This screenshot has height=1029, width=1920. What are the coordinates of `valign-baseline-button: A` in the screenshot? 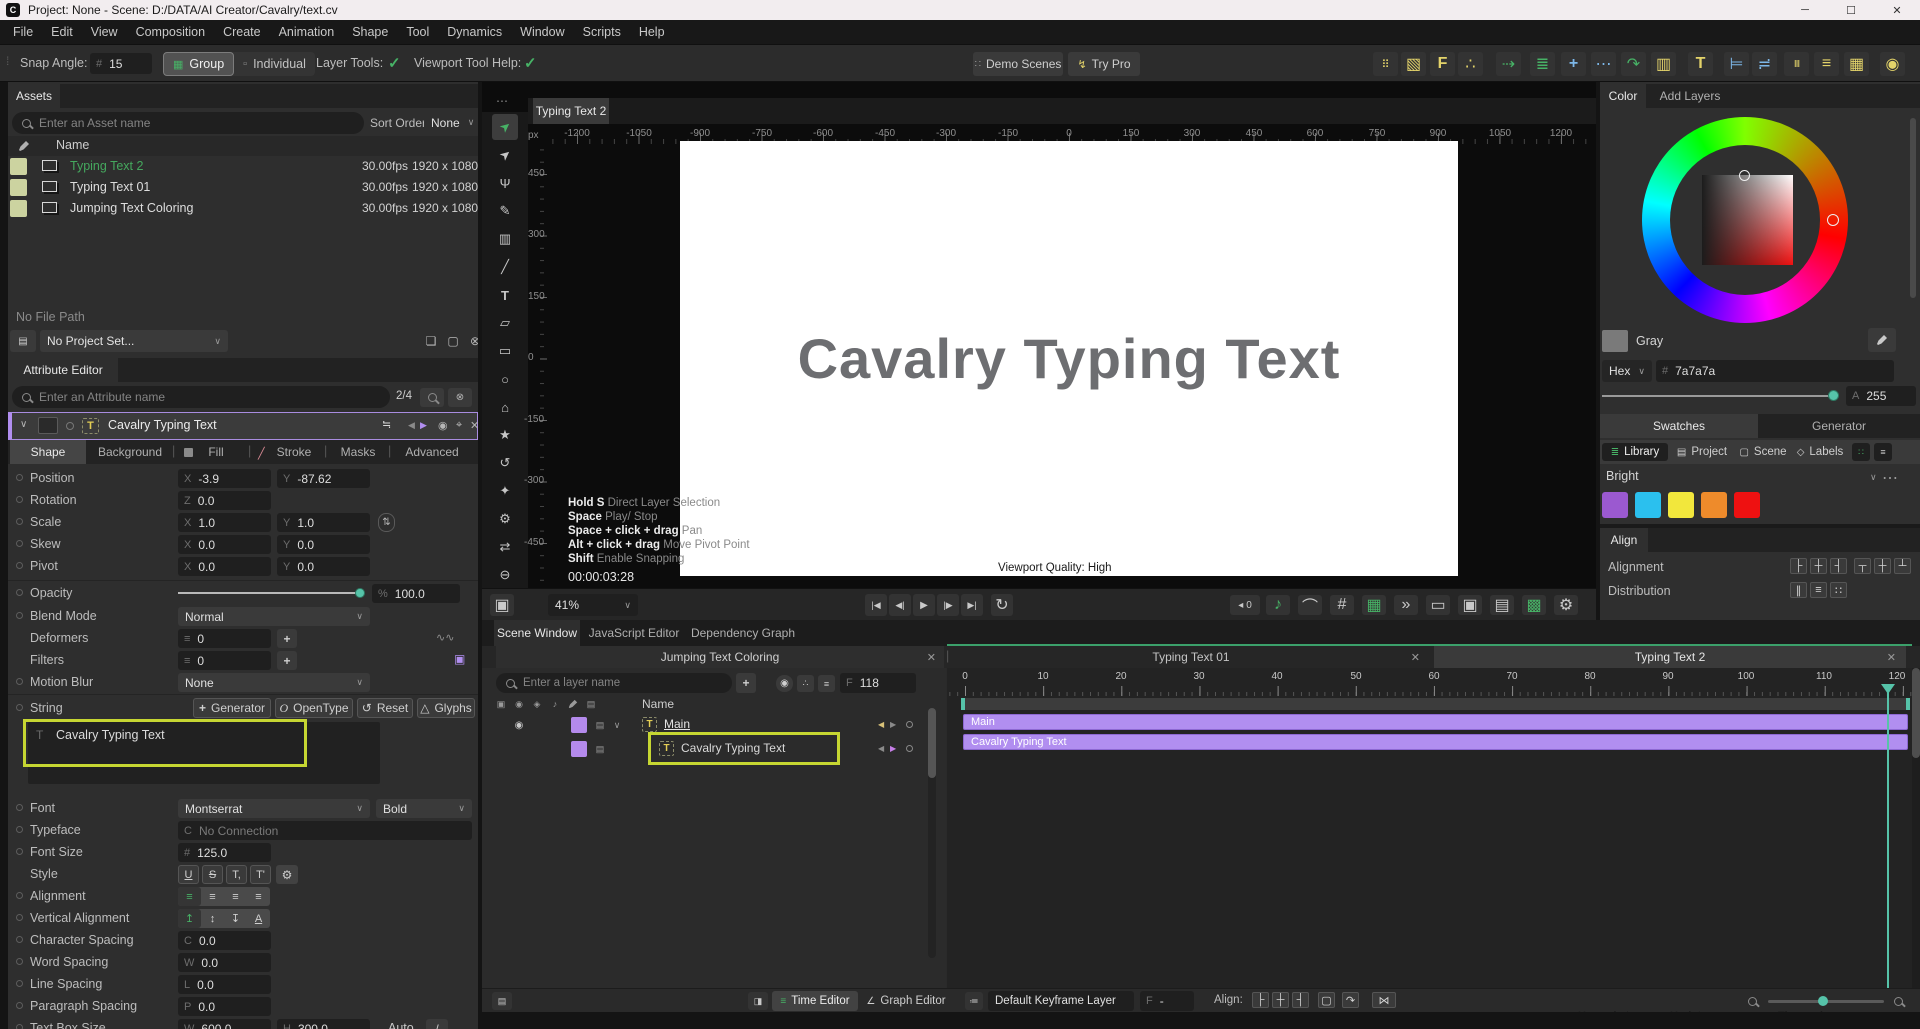 It's located at (258, 918).